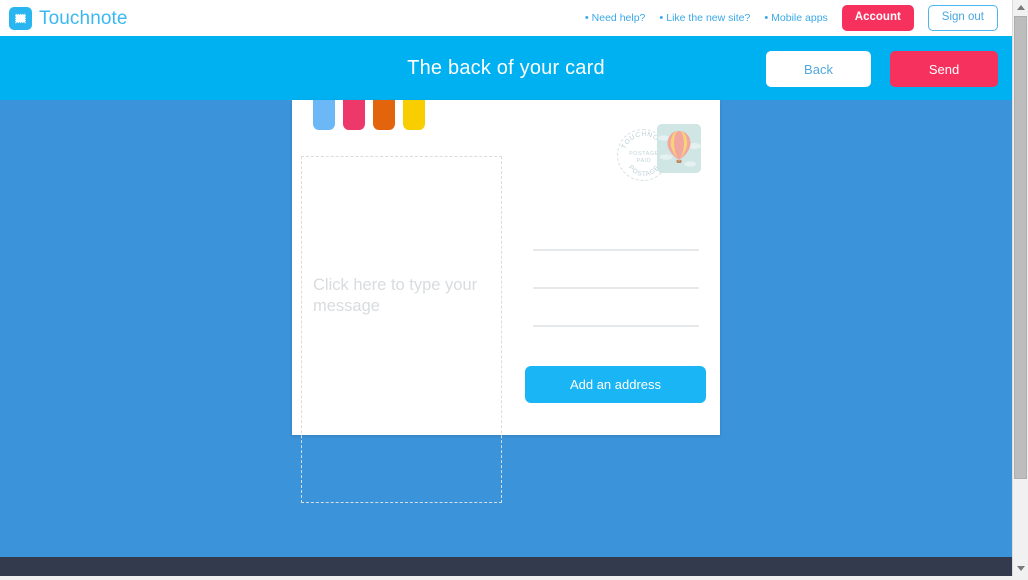 The width and height of the screenshot is (1028, 580). Describe the element at coordinates (1020, 578) in the screenshot. I see `scrollbar-corner` at that location.